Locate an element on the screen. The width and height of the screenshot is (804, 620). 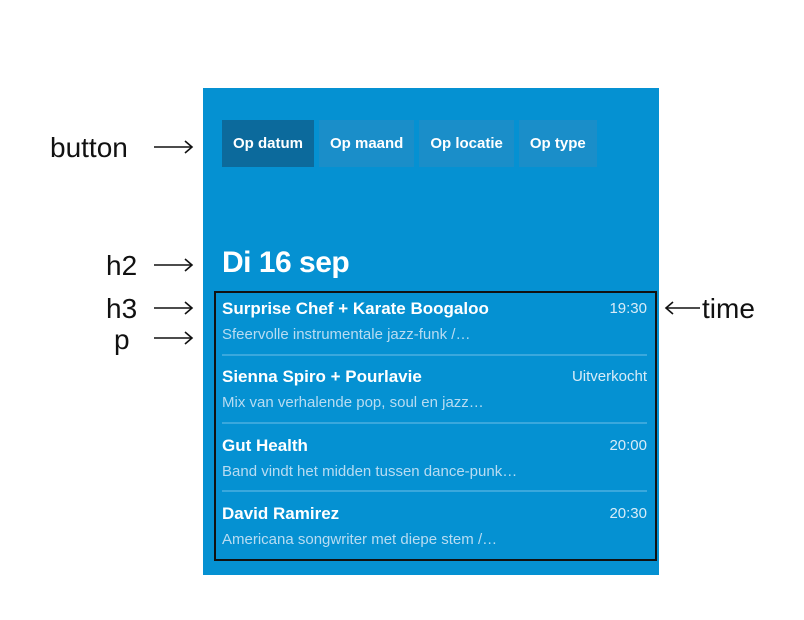
arrow-left-icon is located at coordinates (682, 308).